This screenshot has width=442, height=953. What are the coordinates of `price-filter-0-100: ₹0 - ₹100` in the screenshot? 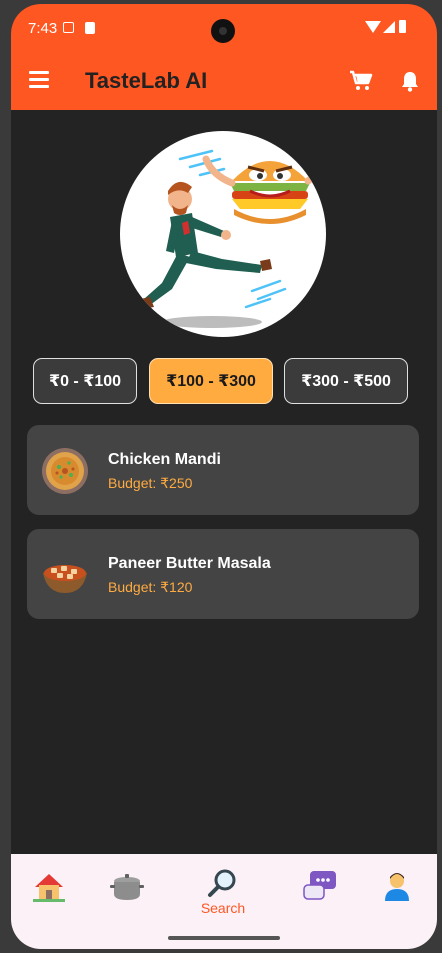 It's located at (85, 381).